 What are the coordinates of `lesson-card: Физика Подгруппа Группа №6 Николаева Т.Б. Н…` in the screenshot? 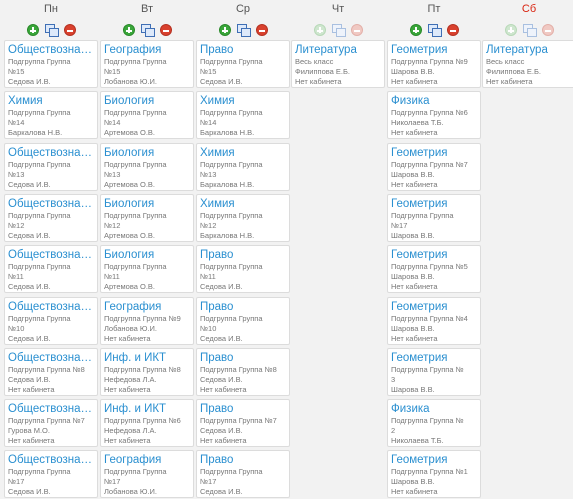 It's located at (434, 115).